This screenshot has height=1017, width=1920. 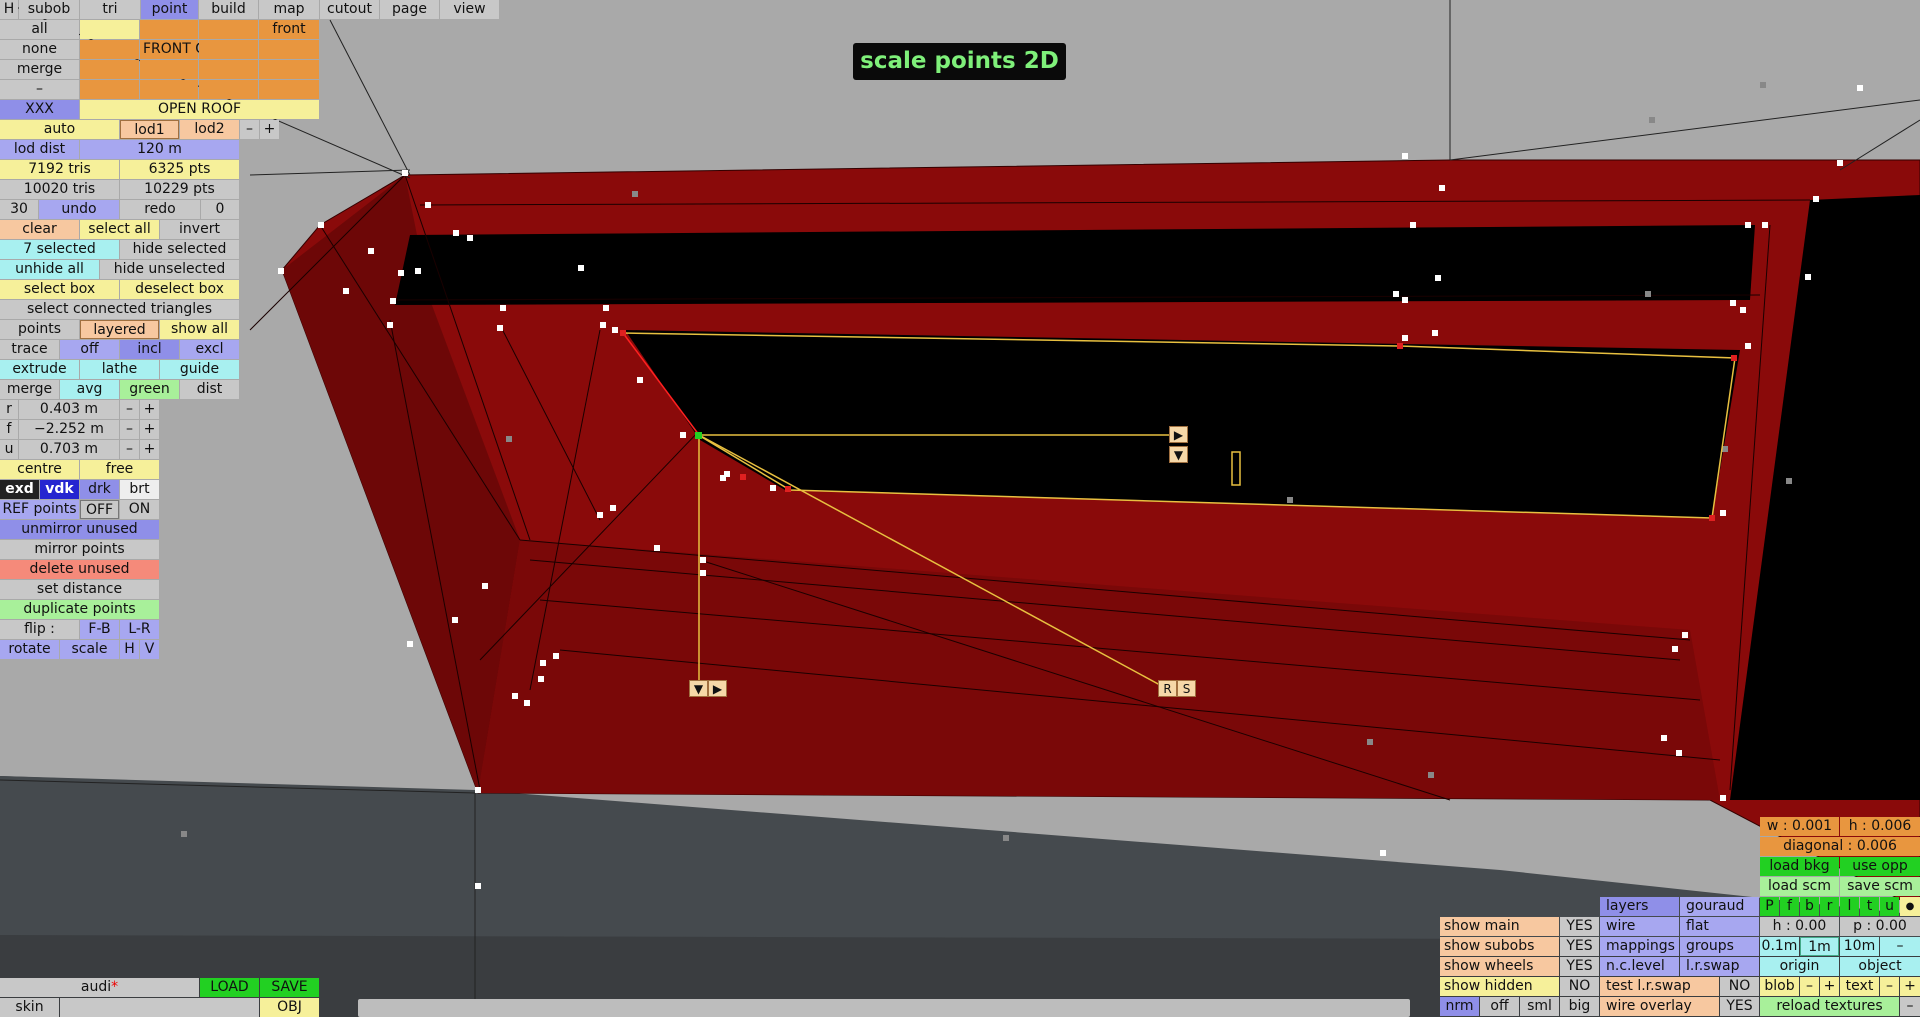 I want to click on grid-1m-button: 1m, so click(x=1819, y=946).